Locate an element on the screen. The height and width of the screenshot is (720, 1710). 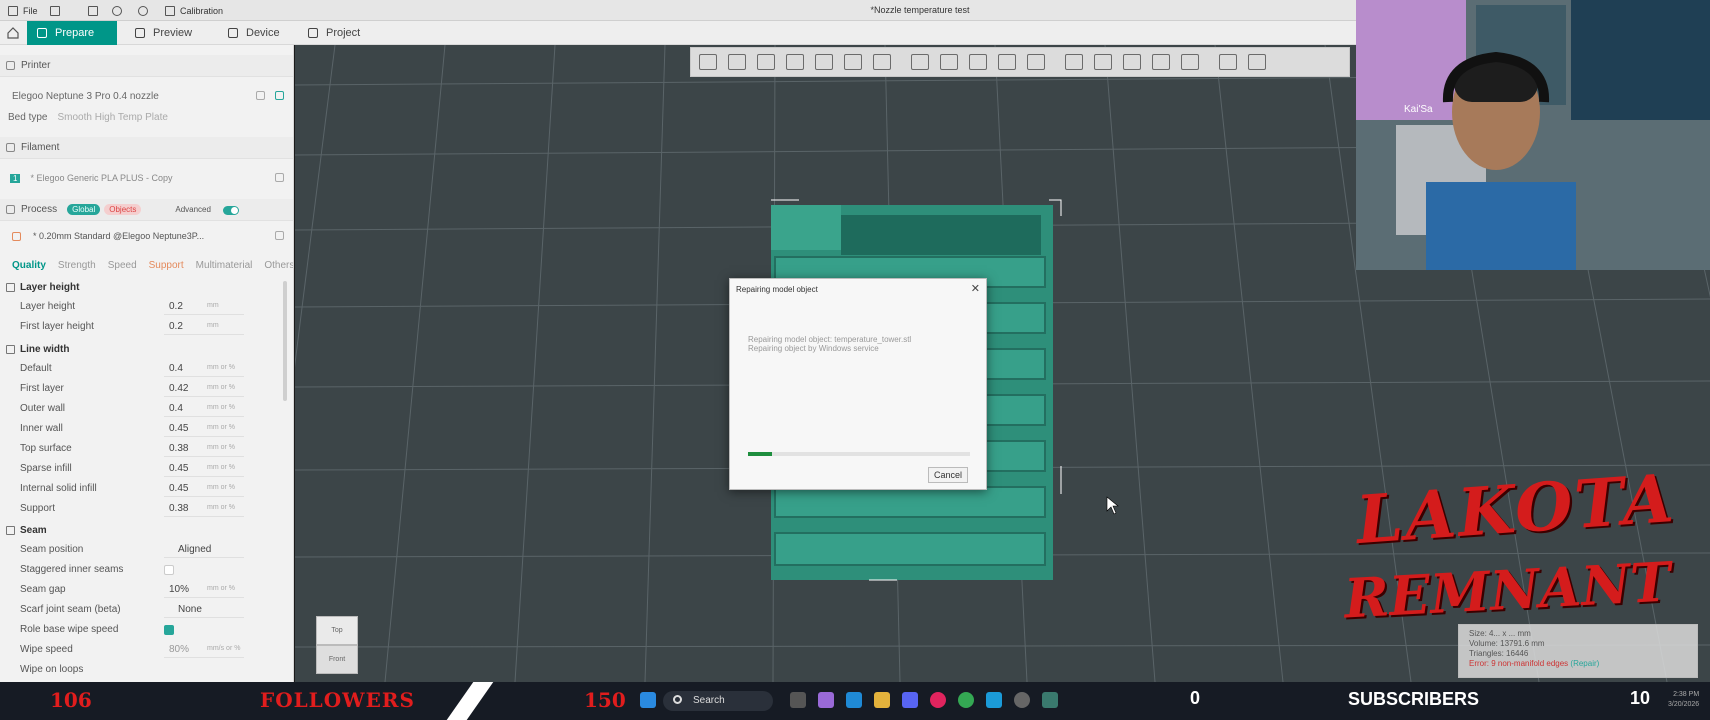
scale-tool is located at coordinates (978, 62).